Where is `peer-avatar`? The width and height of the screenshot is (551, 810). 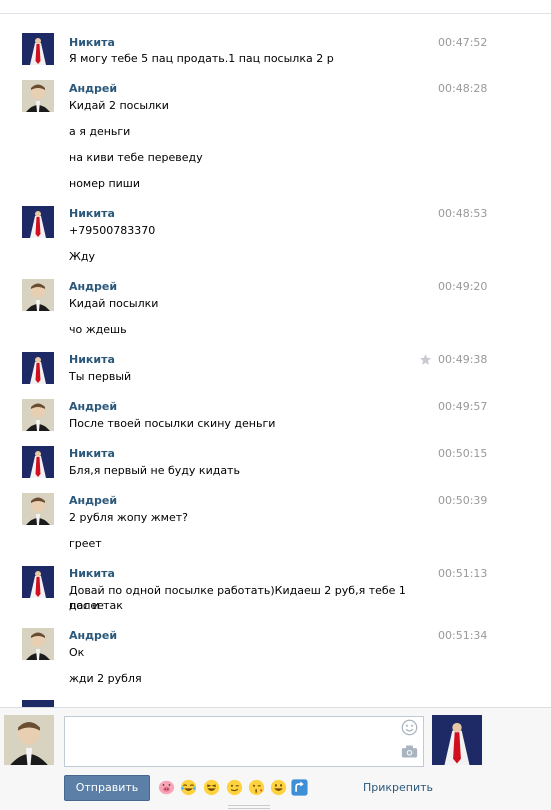 peer-avatar is located at coordinates (457, 740).